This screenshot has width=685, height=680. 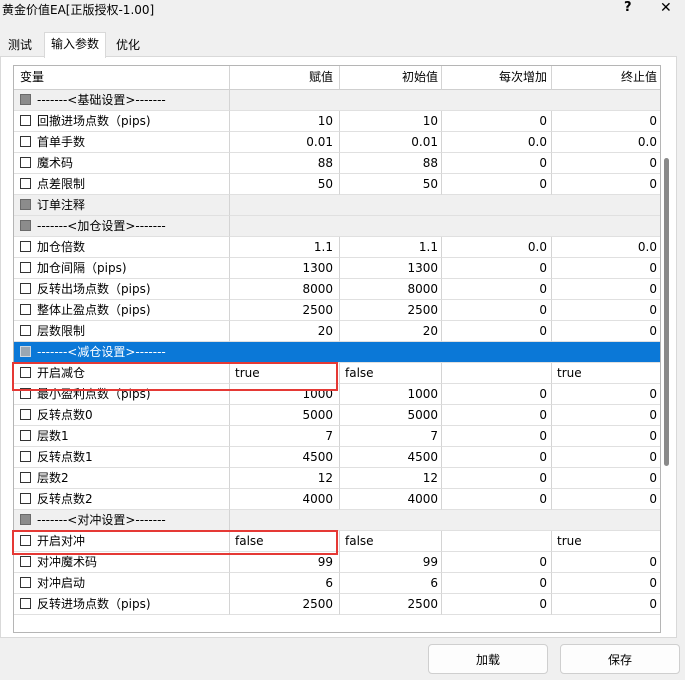 I want to click on start-cell: 50, so click(x=391, y=184).